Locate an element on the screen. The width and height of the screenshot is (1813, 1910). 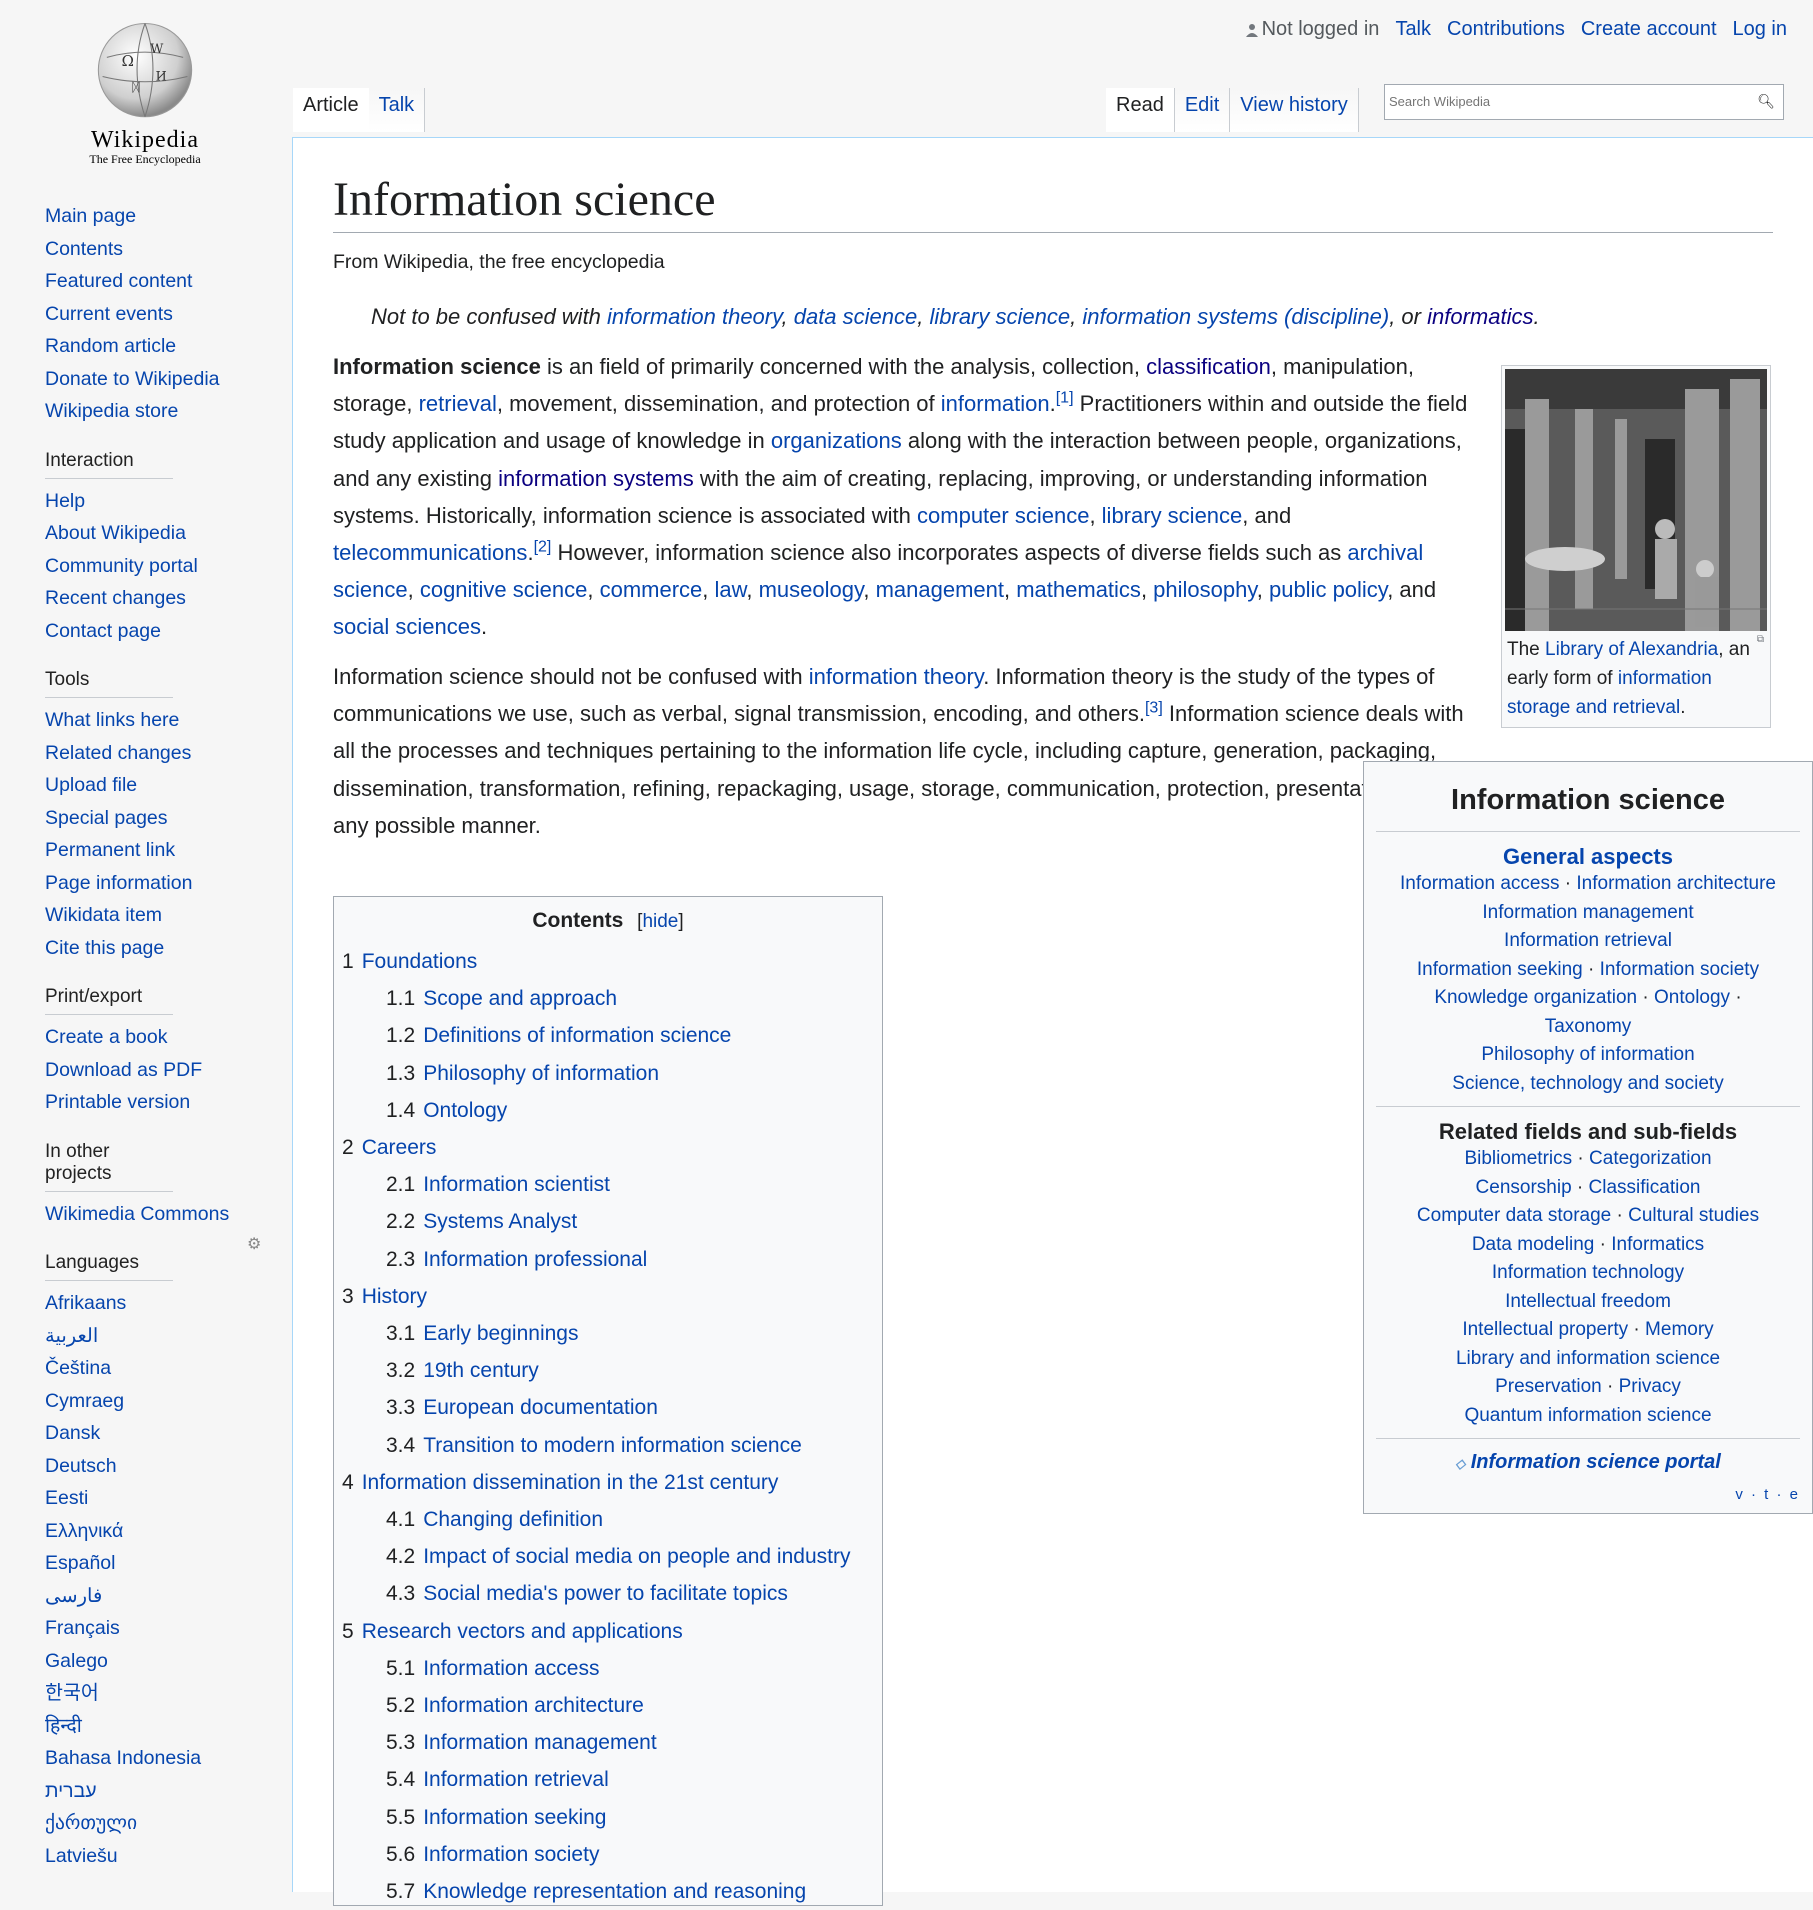
wikipedia-logo: Ω W И ᛞ Wikipedia The Free Encyclopedia is located at coordinates (145, 90).